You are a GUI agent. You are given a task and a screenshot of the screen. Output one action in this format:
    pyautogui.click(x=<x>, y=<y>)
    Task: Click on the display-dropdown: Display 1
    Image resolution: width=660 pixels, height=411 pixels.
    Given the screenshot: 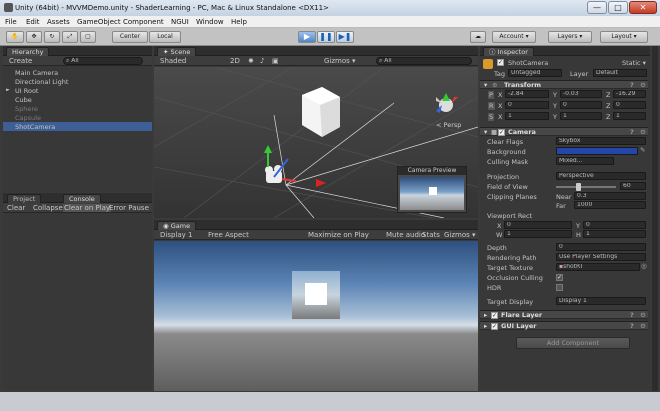 What is the action you would take?
    pyautogui.click(x=176, y=235)
    